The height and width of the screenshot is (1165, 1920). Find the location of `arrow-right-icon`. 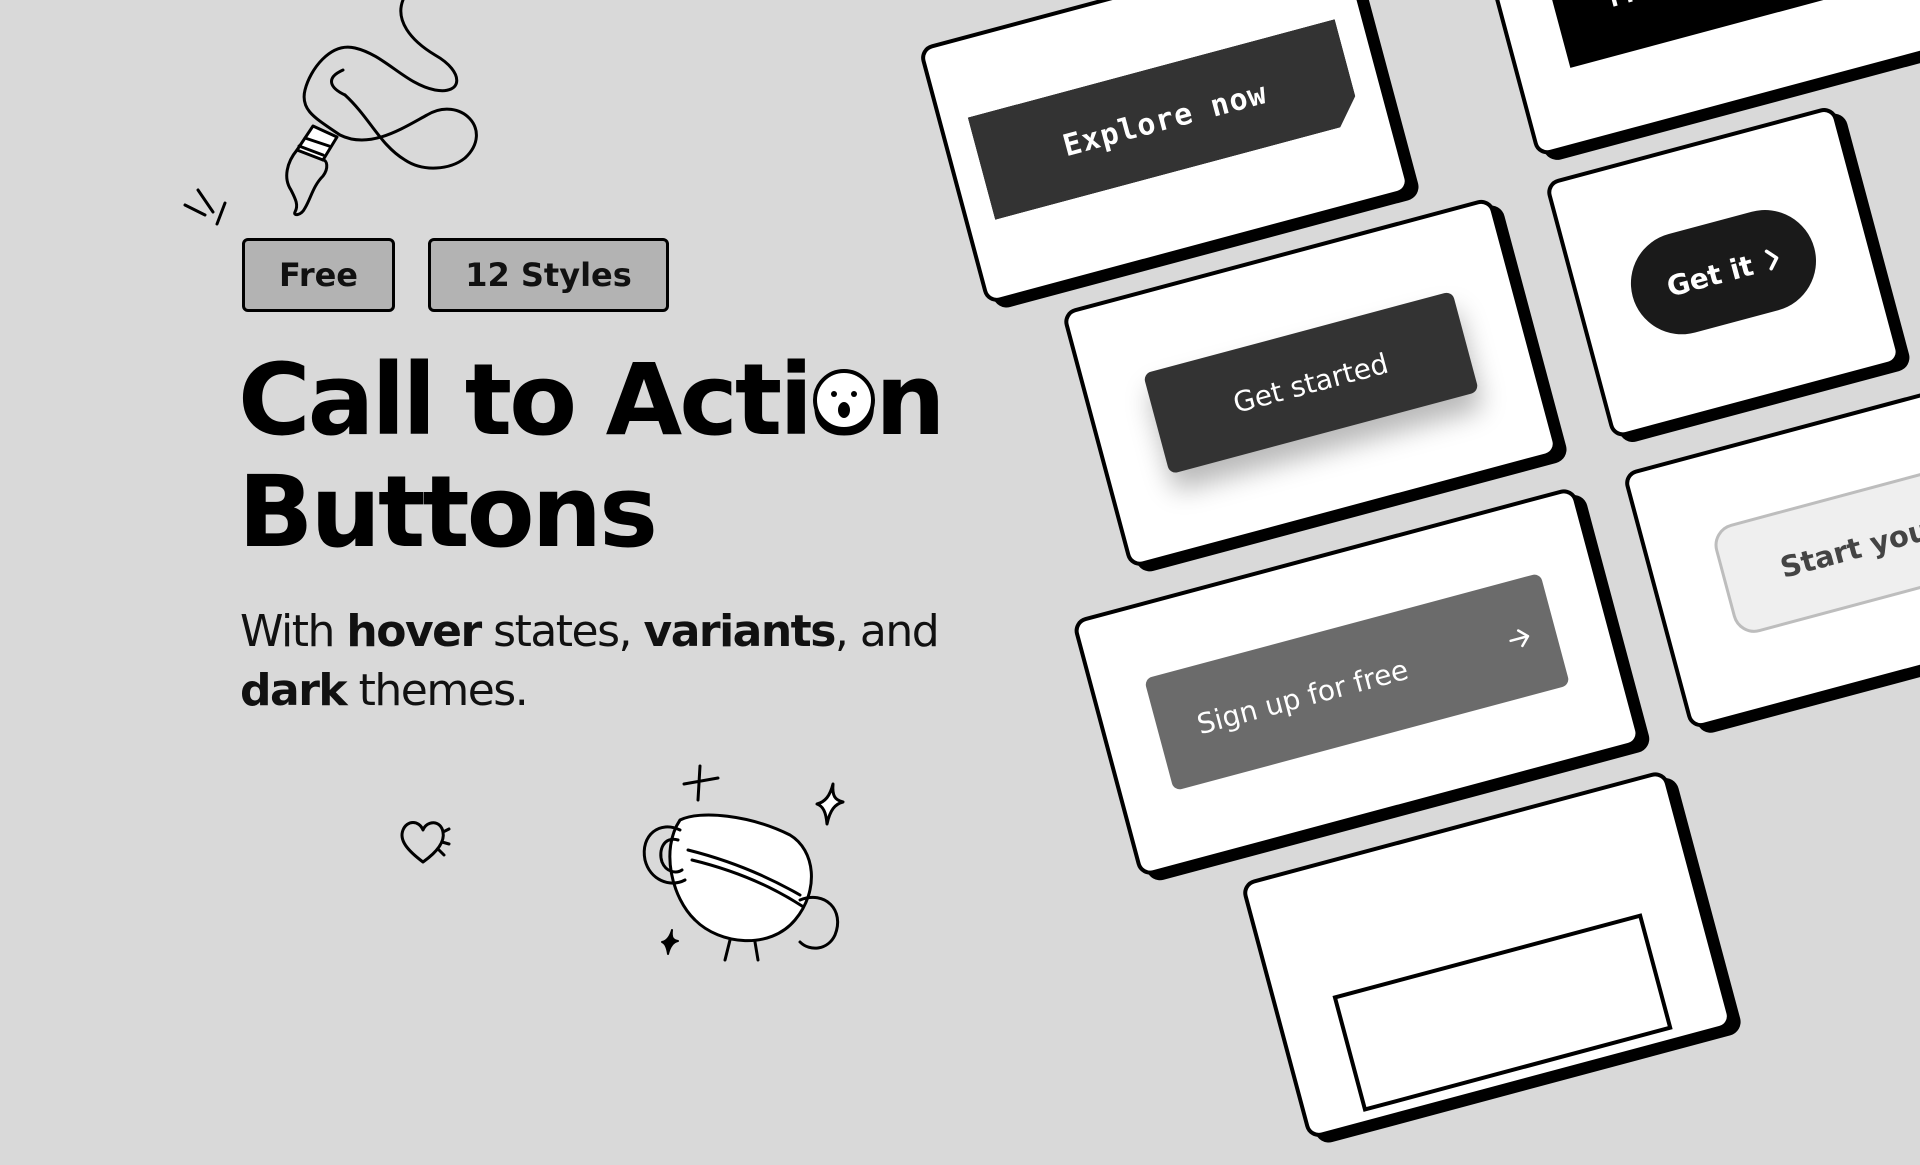

arrow-right-icon is located at coordinates (1519, 638).